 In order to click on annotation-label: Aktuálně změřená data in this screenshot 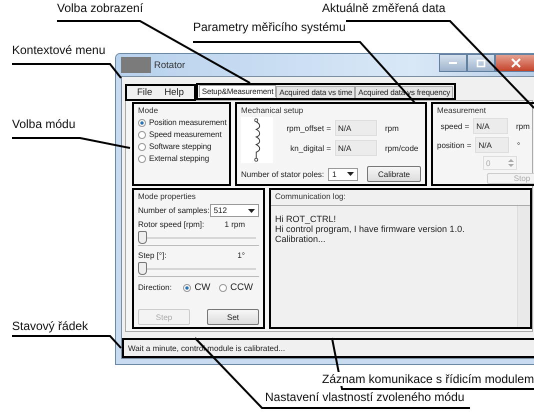, I will do `click(384, 8)`.